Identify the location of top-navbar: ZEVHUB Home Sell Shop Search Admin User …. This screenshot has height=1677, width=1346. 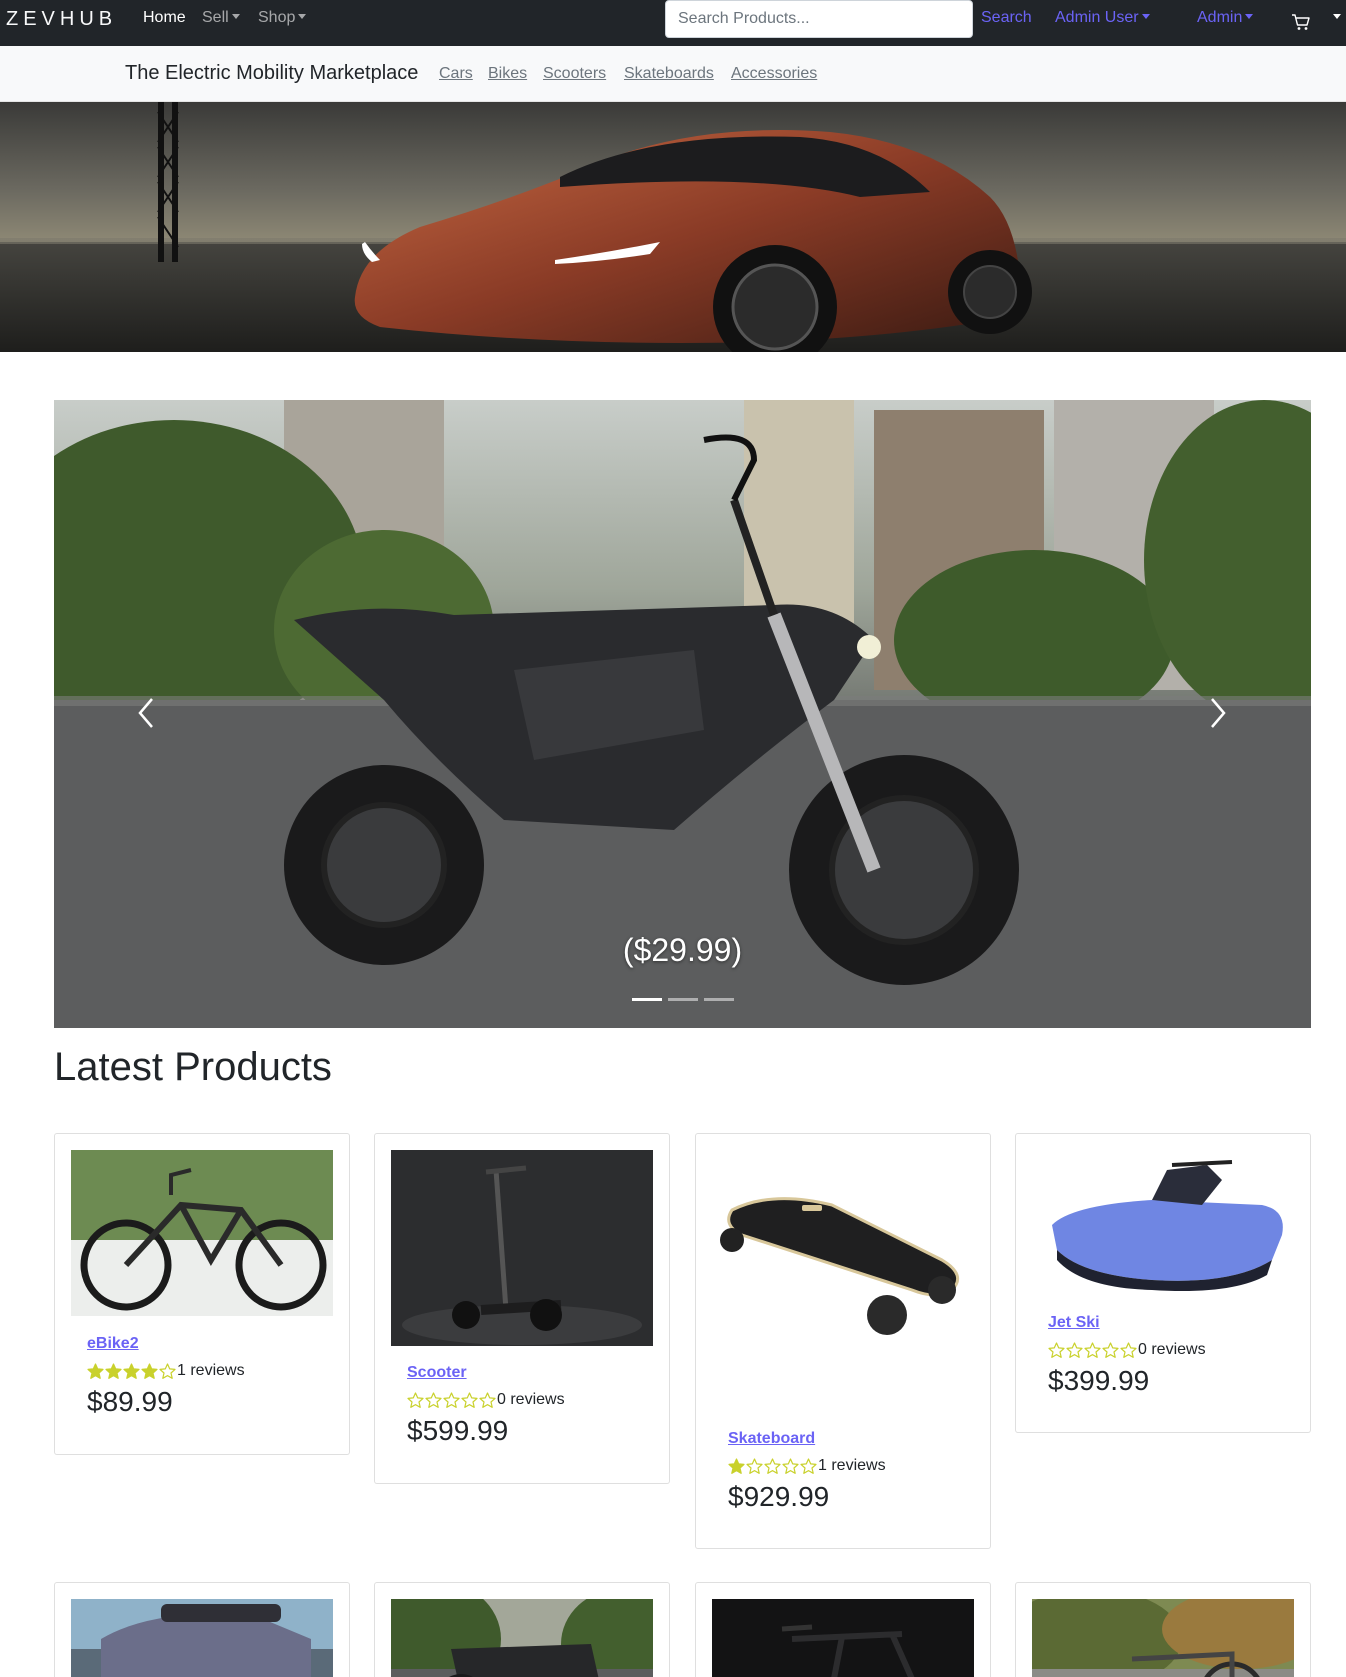
(673, 23).